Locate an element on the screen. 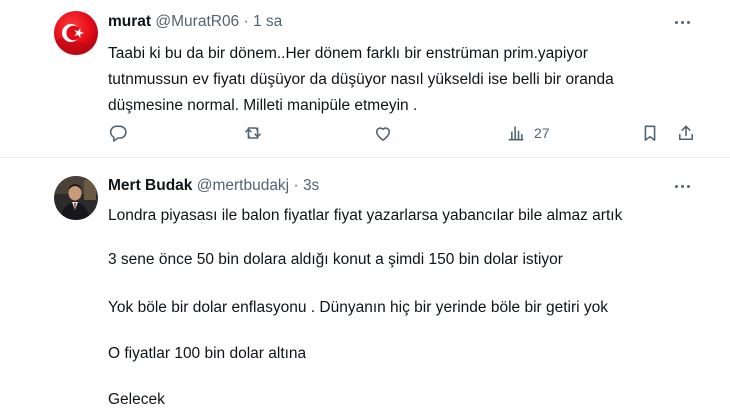 This screenshot has height=420, width=730. display-name: Mert Budak is located at coordinates (150, 185).